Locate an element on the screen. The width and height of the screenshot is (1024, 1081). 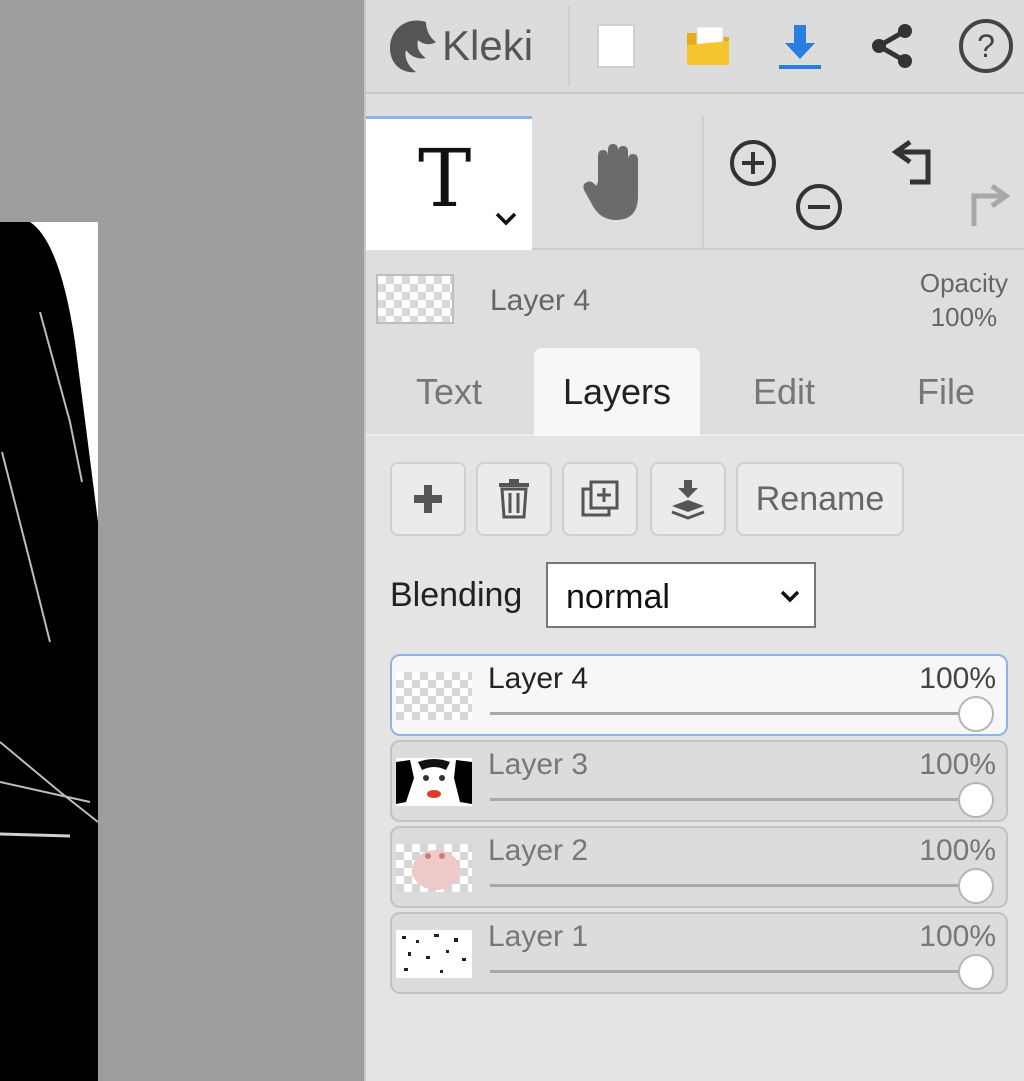
plus-icon is located at coordinates (428, 499).